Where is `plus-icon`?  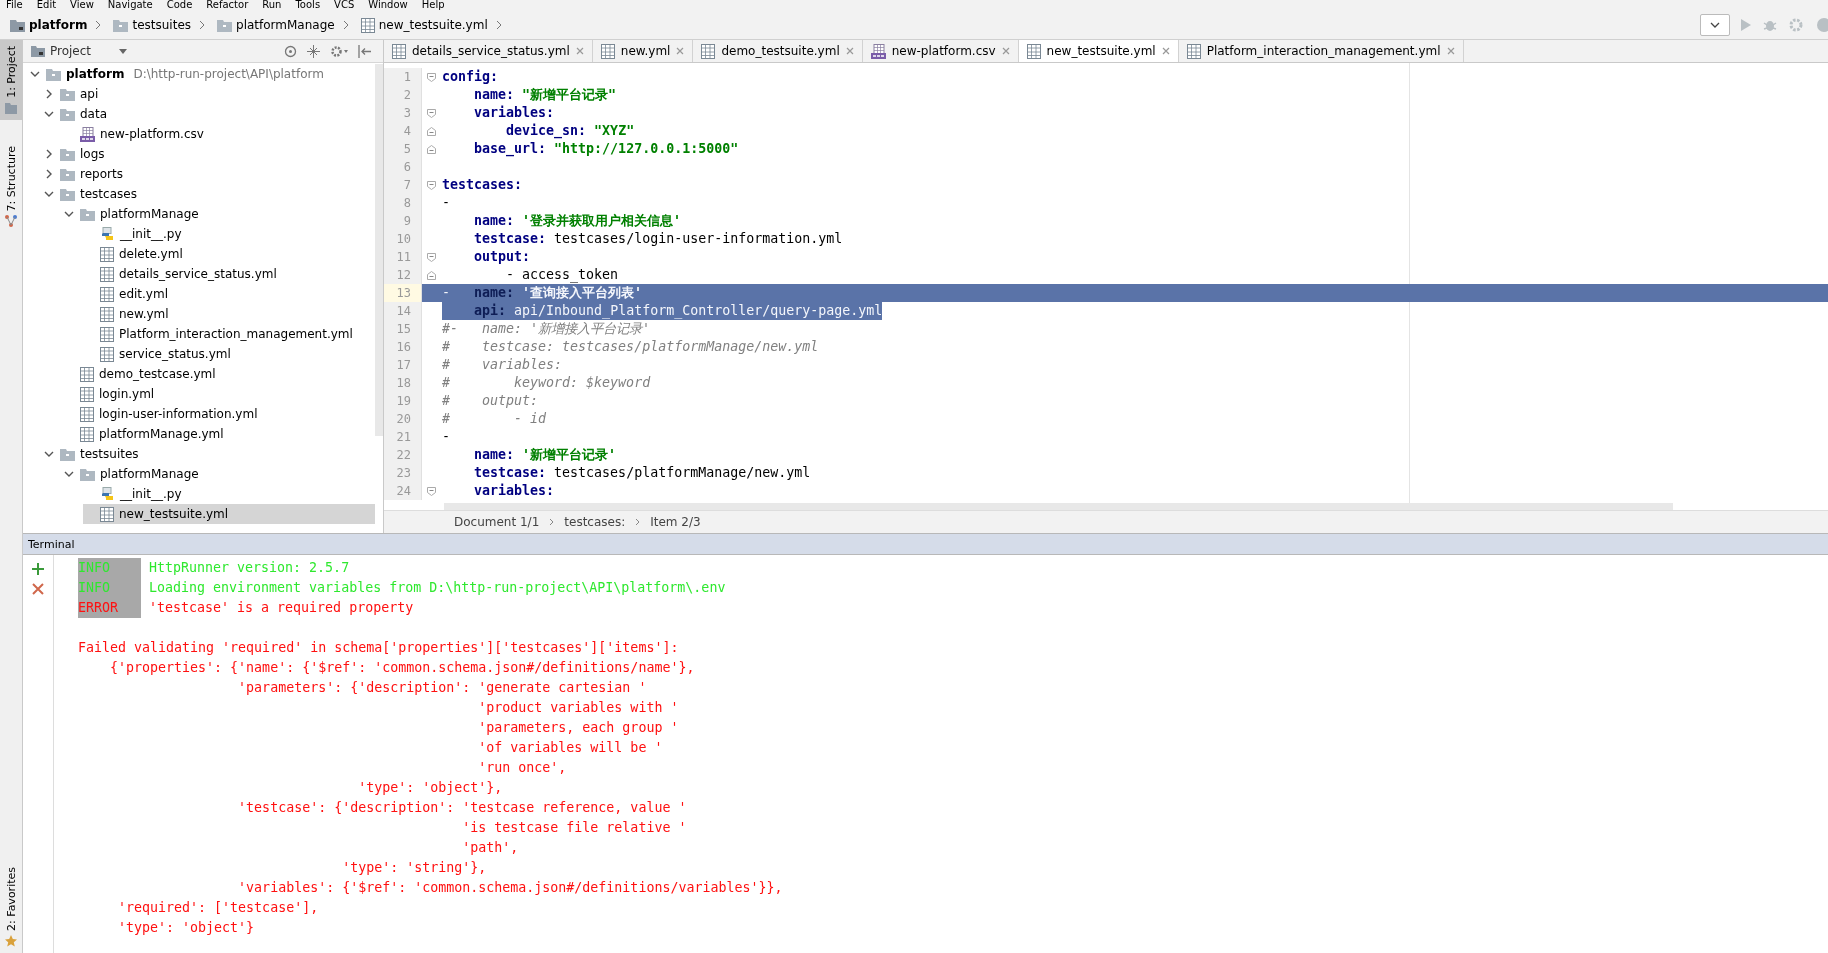 plus-icon is located at coordinates (38, 569).